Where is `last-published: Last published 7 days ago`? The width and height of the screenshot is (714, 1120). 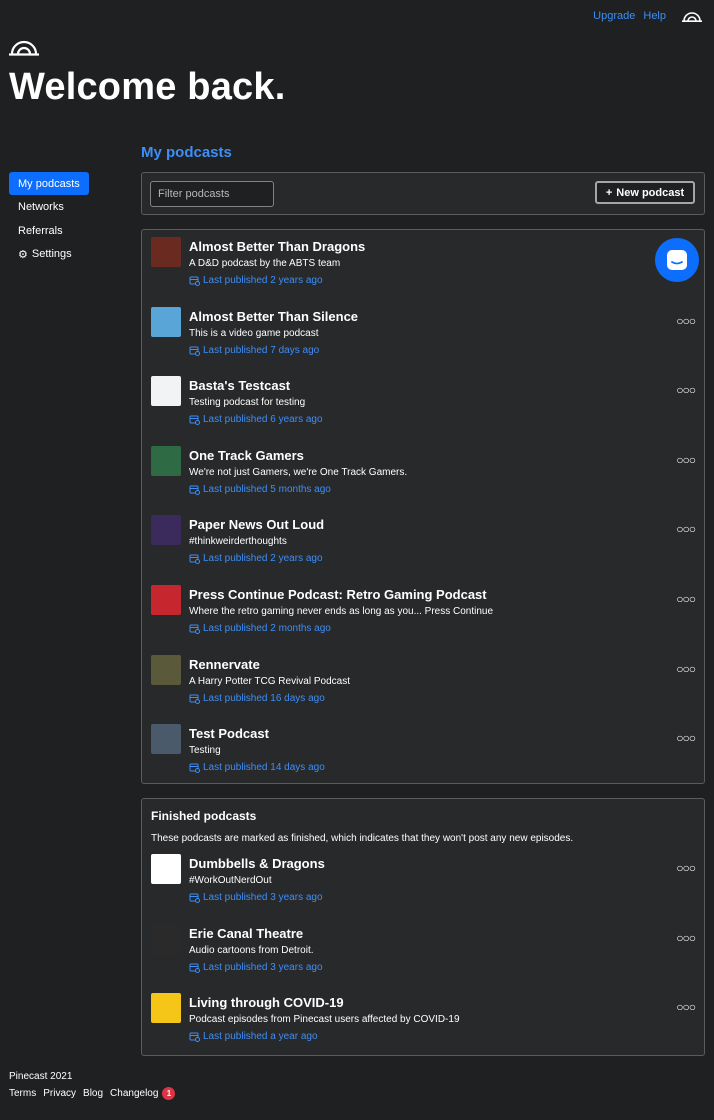
last-published: Last published 7 days ago is located at coordinates (254, 350).